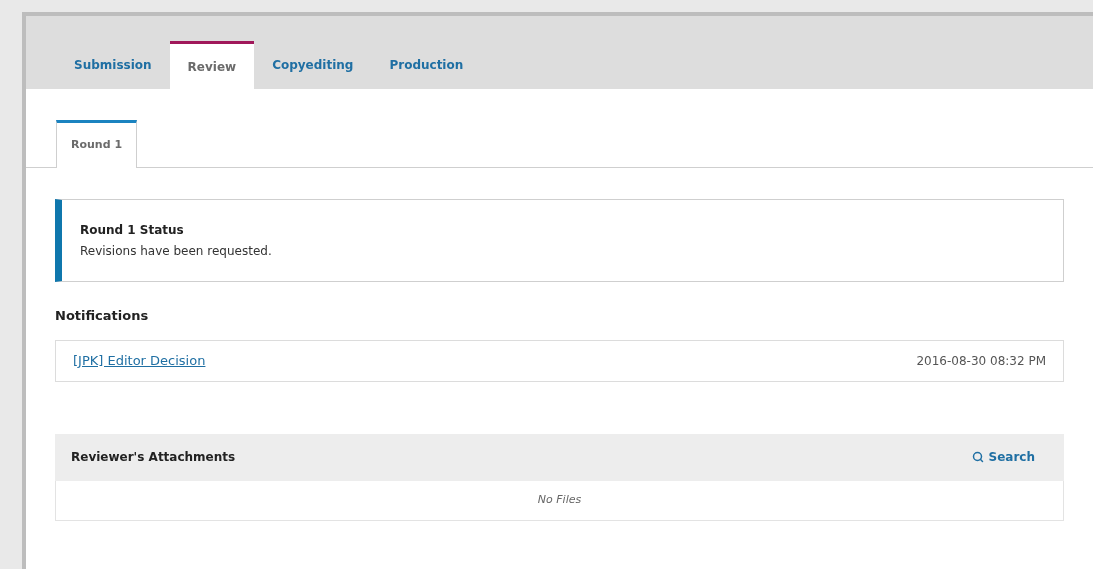 The width and height of the screenshot is (1093, 569). What do you see at coordinates (102, 316) in the screenshot?
I see `section-heading: Notifications` at bounding box center [102, 316].